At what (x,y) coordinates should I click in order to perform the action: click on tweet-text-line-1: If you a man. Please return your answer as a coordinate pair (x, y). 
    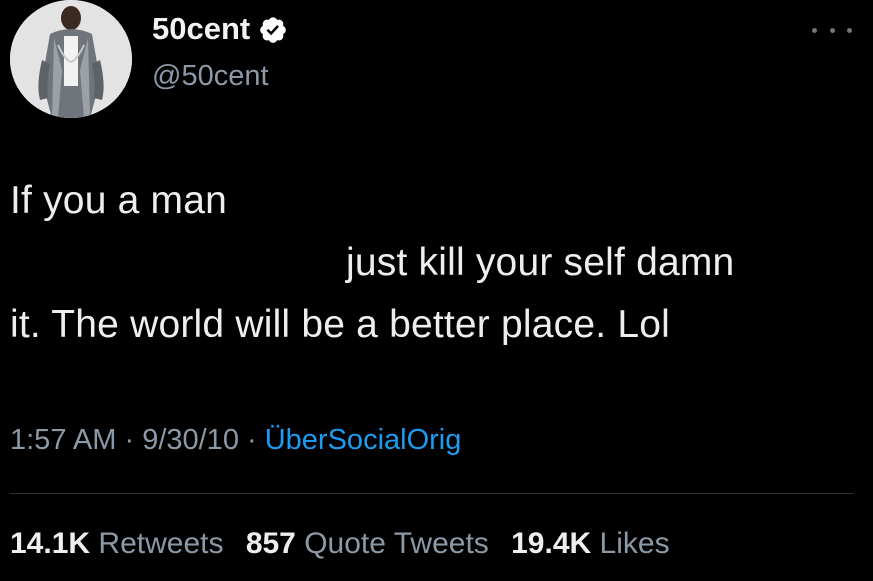
    Looking at the image, I should click on (119, 200).